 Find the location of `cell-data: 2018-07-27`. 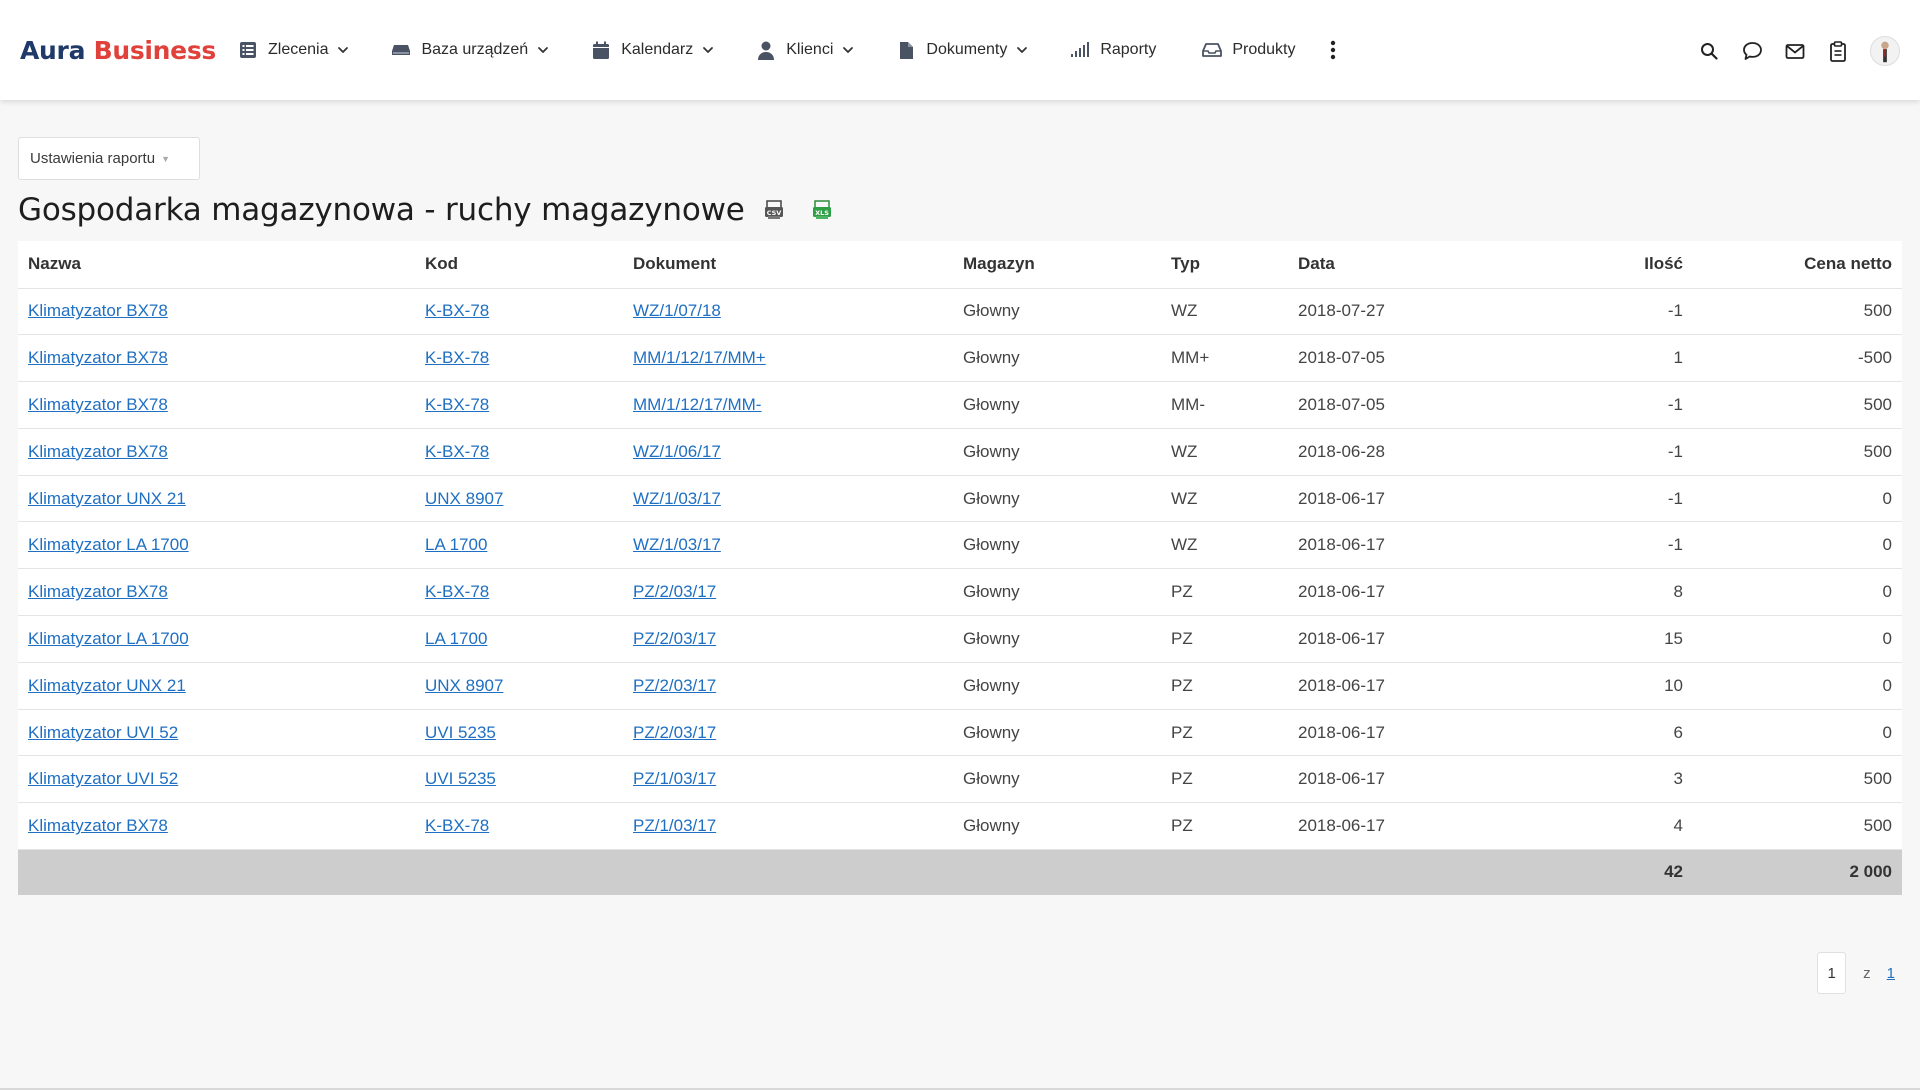

cell-data: 2018-07-27 is located at coordinates (1388, 312).